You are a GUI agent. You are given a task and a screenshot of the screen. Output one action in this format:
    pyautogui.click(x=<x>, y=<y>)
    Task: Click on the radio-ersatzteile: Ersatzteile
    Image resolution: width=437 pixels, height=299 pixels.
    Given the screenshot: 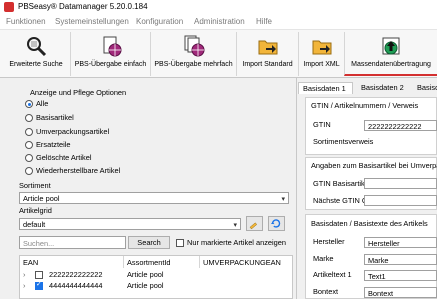 What is the action you would take?
    pyautogui.click(x=125, y=145)
    